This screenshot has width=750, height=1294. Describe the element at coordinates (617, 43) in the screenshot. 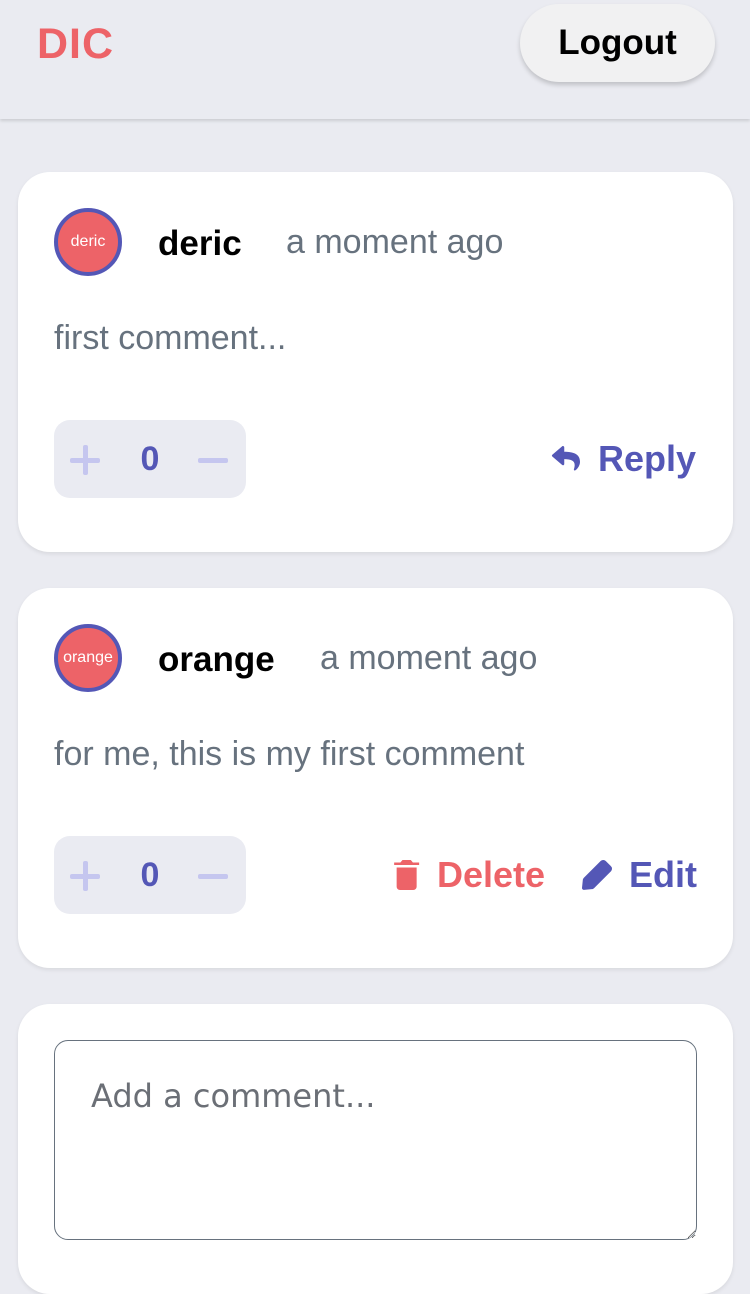

I see `logout-button: Logout` at that location.